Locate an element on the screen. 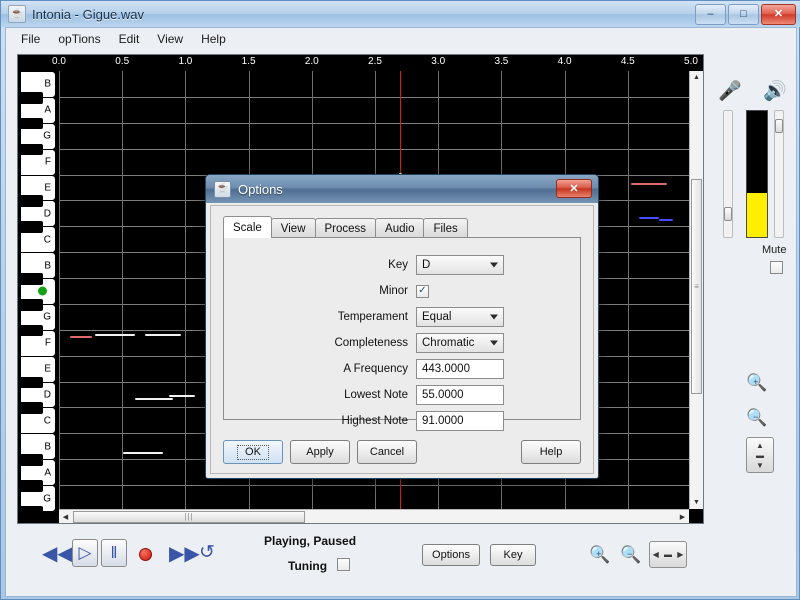 This screenshot has height=600, width=800. menu-options: opTions is located at coordinates (79, 39).